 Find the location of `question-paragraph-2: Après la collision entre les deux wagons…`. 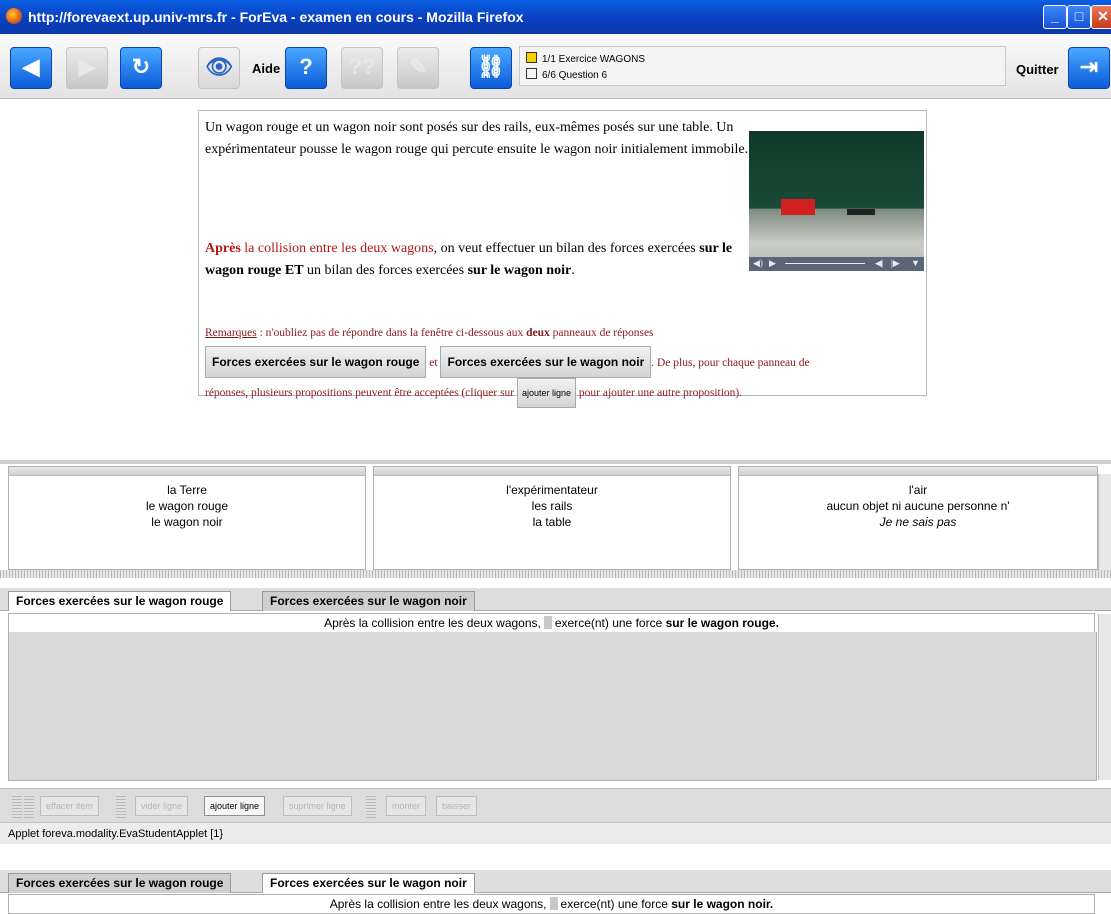

question-paragraph-2: Après la collision entre les deux wagons… is located at coordinates (469, 259).